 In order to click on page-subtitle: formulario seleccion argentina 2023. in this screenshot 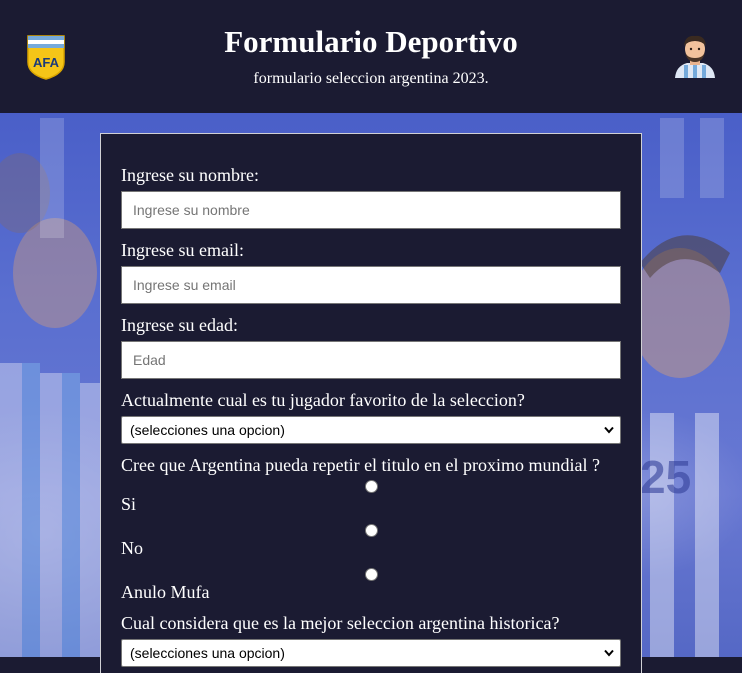, I will do `click(371, 78)`.